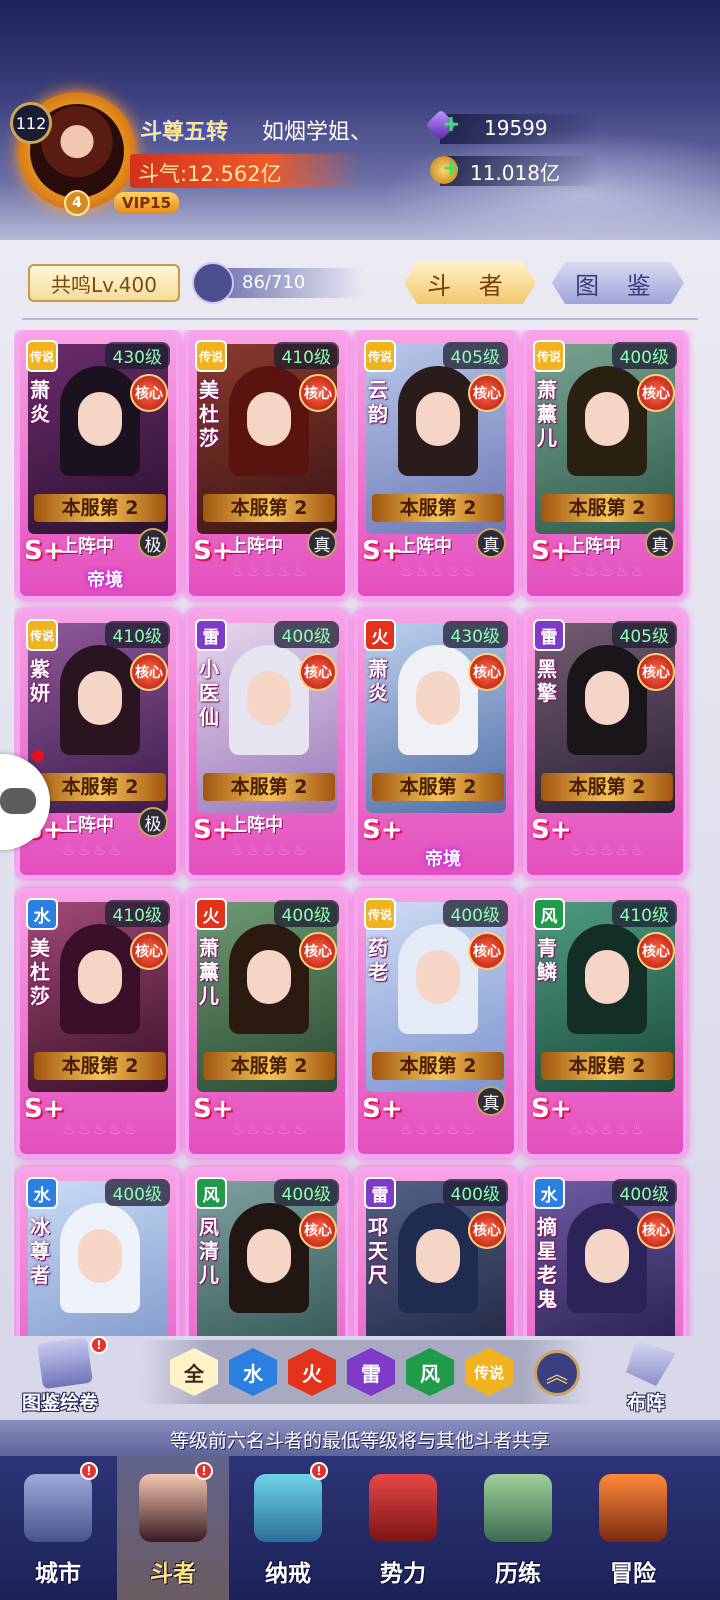 The width and height of the screenshot is (720, 1600). I want to click on resonance-level-button: 共鸣Lv.400, so click(104, 283).